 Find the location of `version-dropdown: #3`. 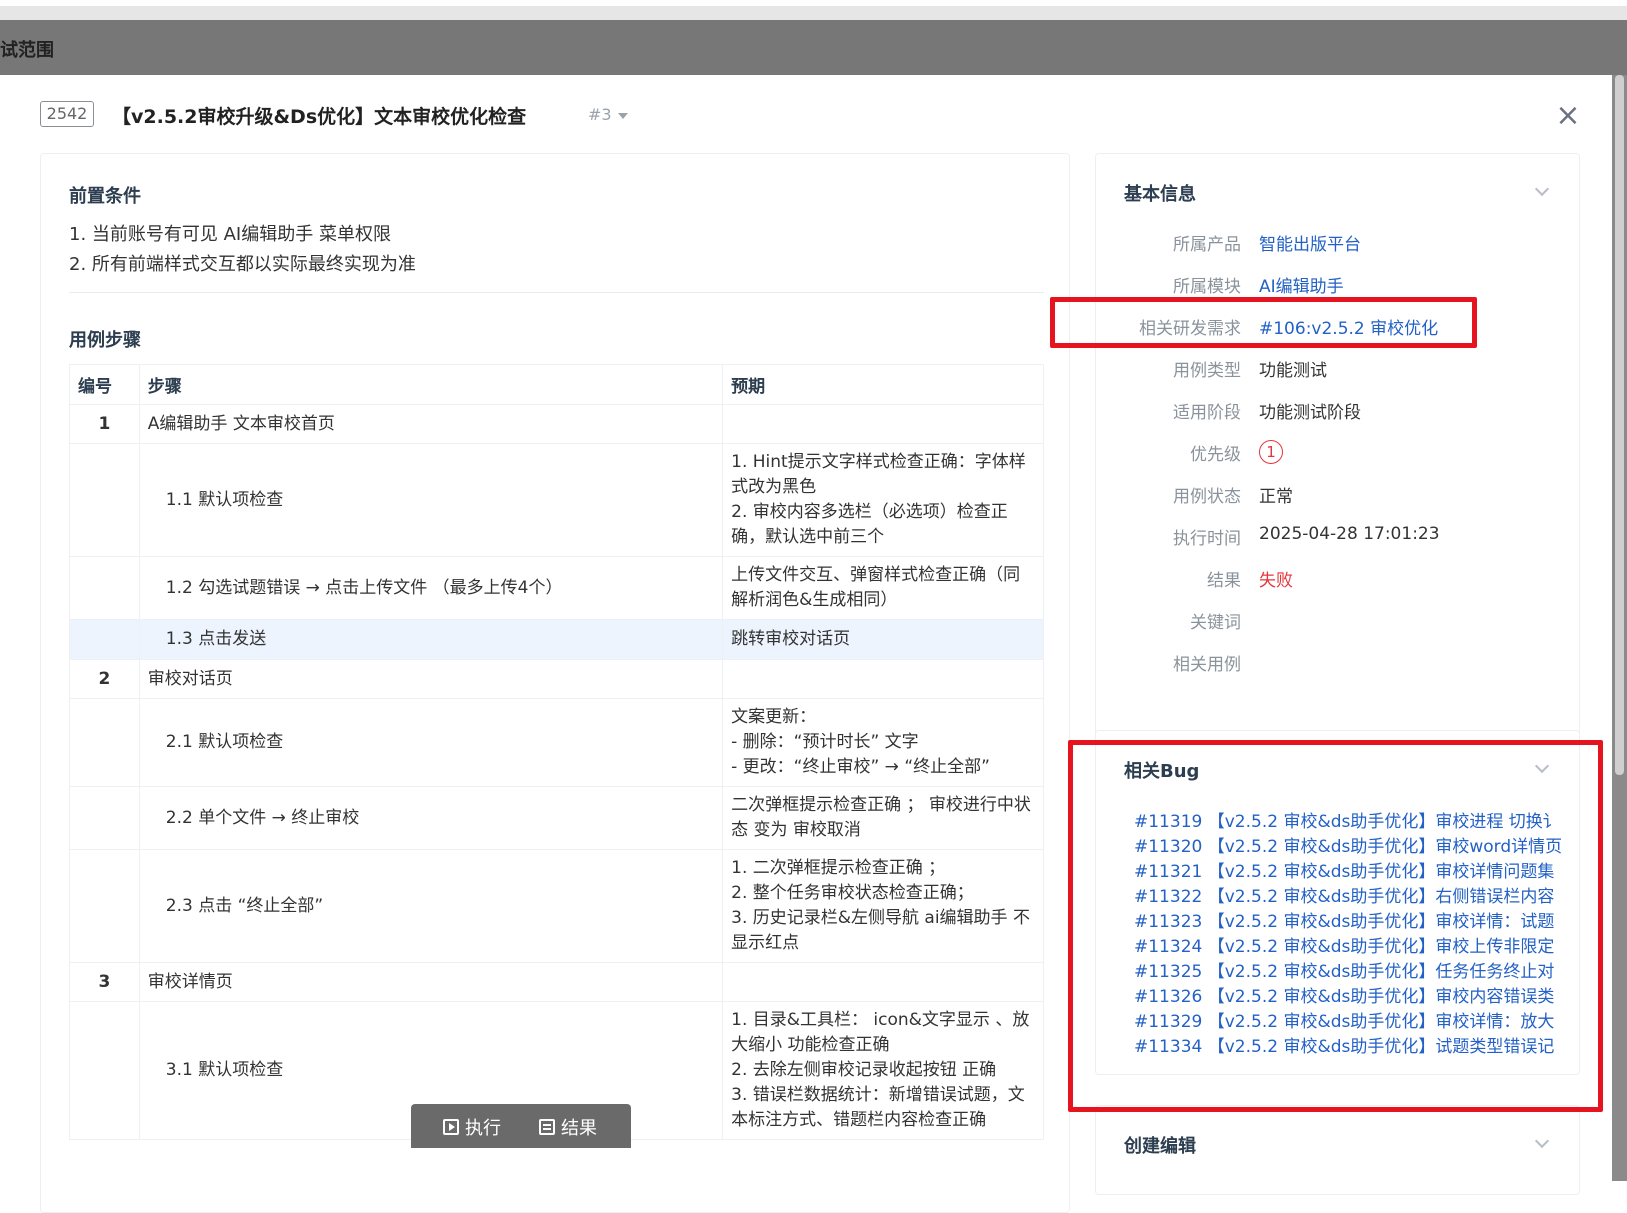

version-dropdown: #3 is located at coordinates (608, 114).